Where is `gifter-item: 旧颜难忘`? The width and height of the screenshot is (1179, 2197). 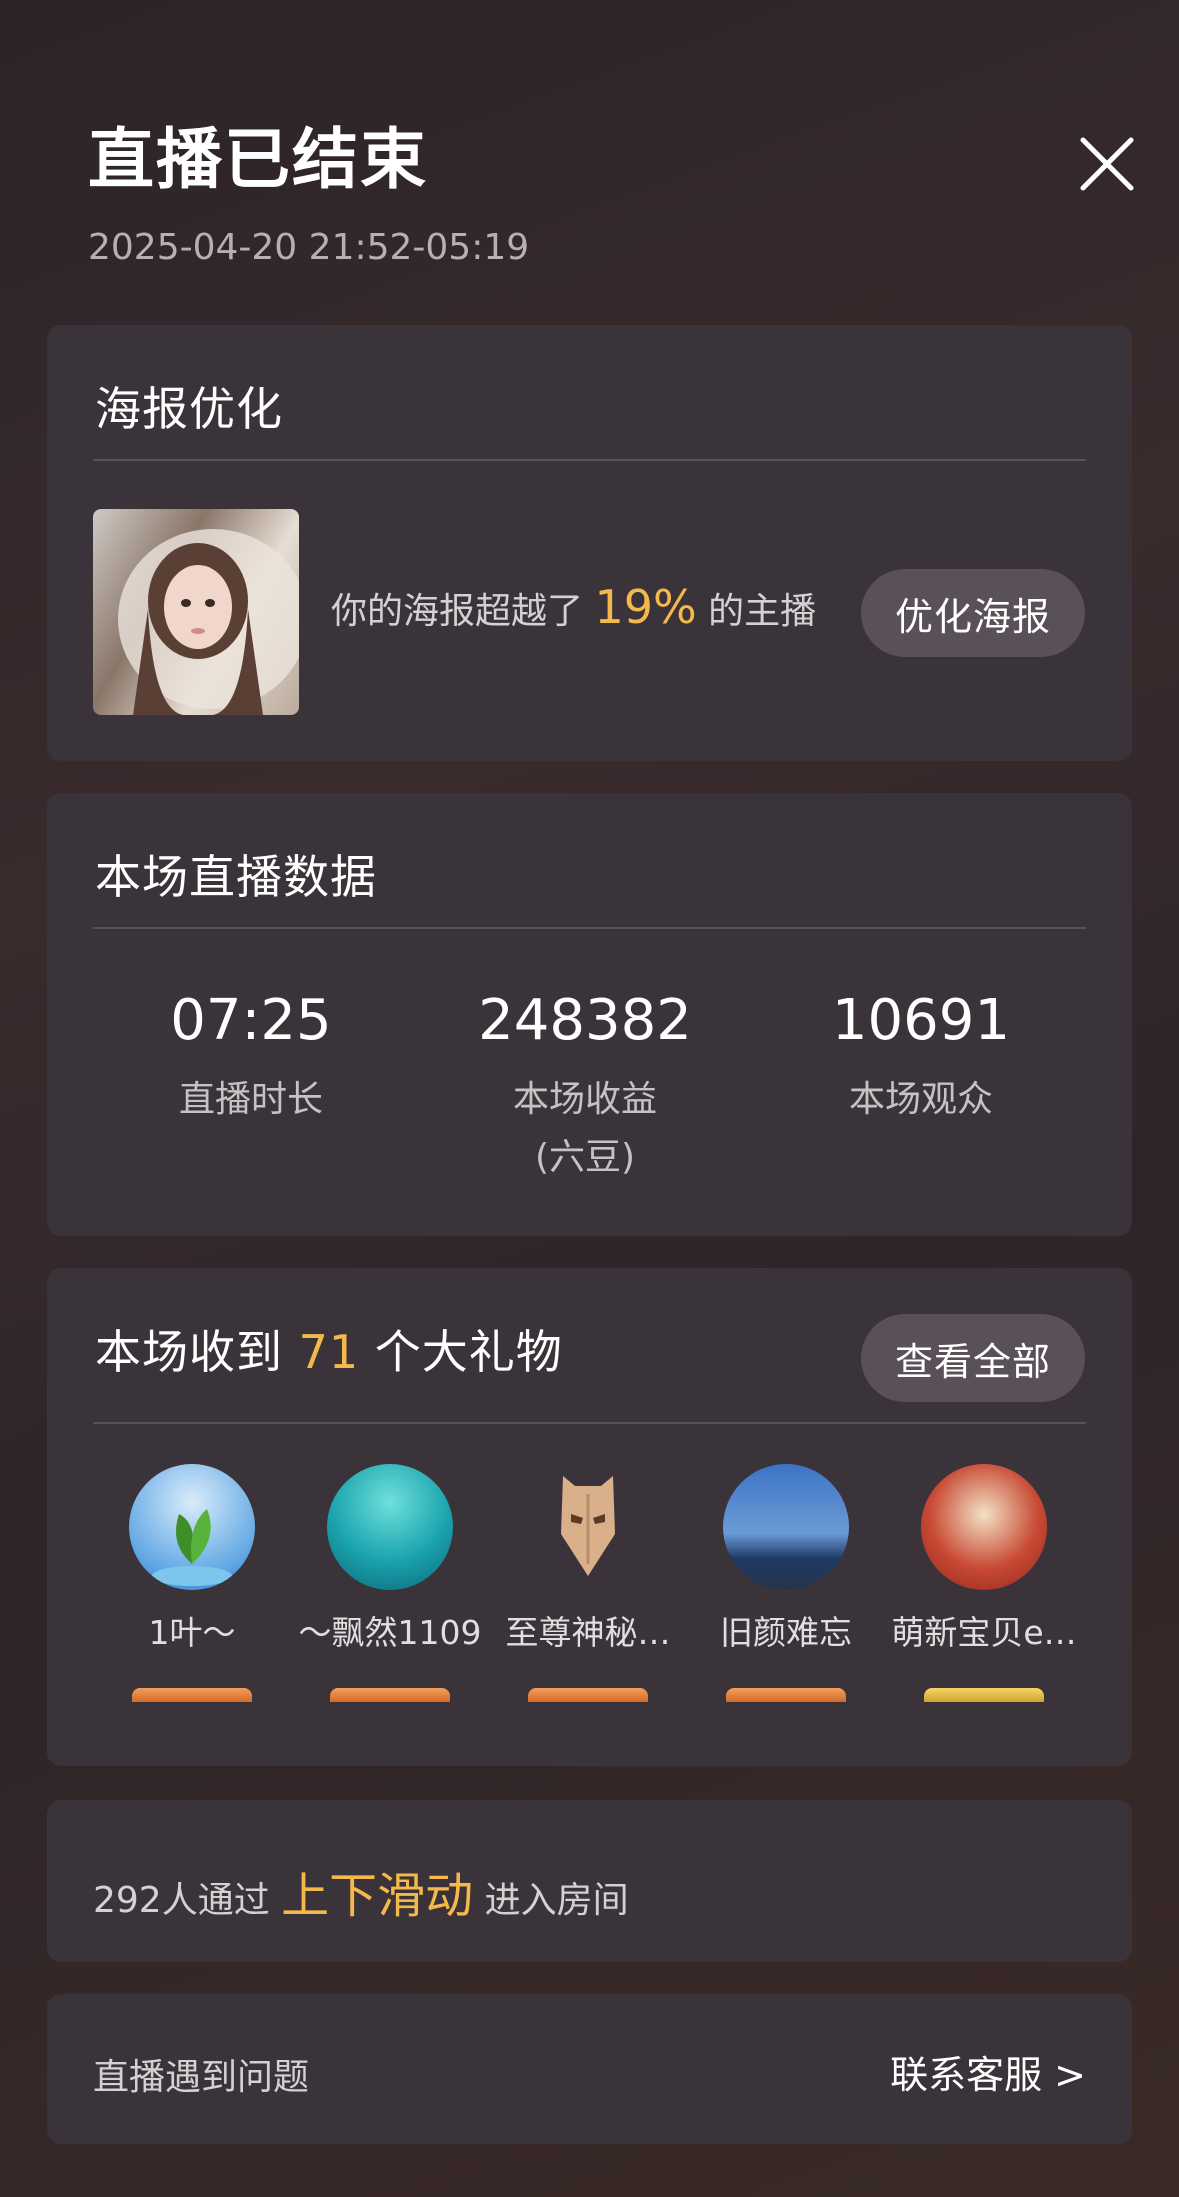 gifter-item: 旧颜难忘 is located at coordinates (786, 1559).